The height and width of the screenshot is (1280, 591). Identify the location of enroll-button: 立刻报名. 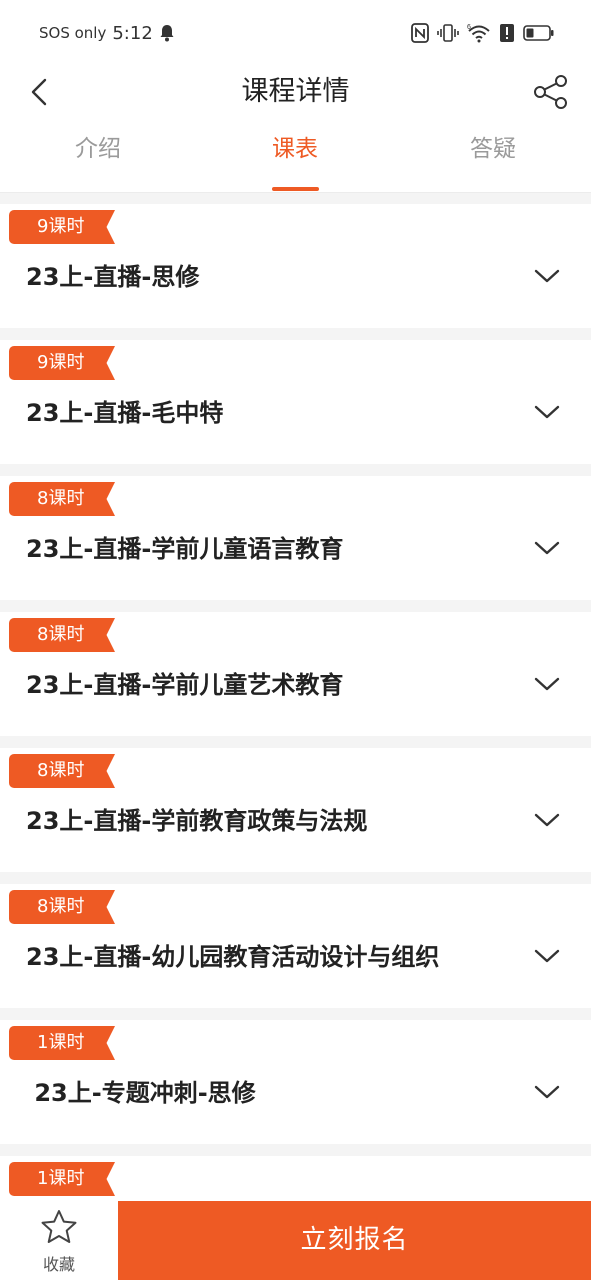
(354, 1240).